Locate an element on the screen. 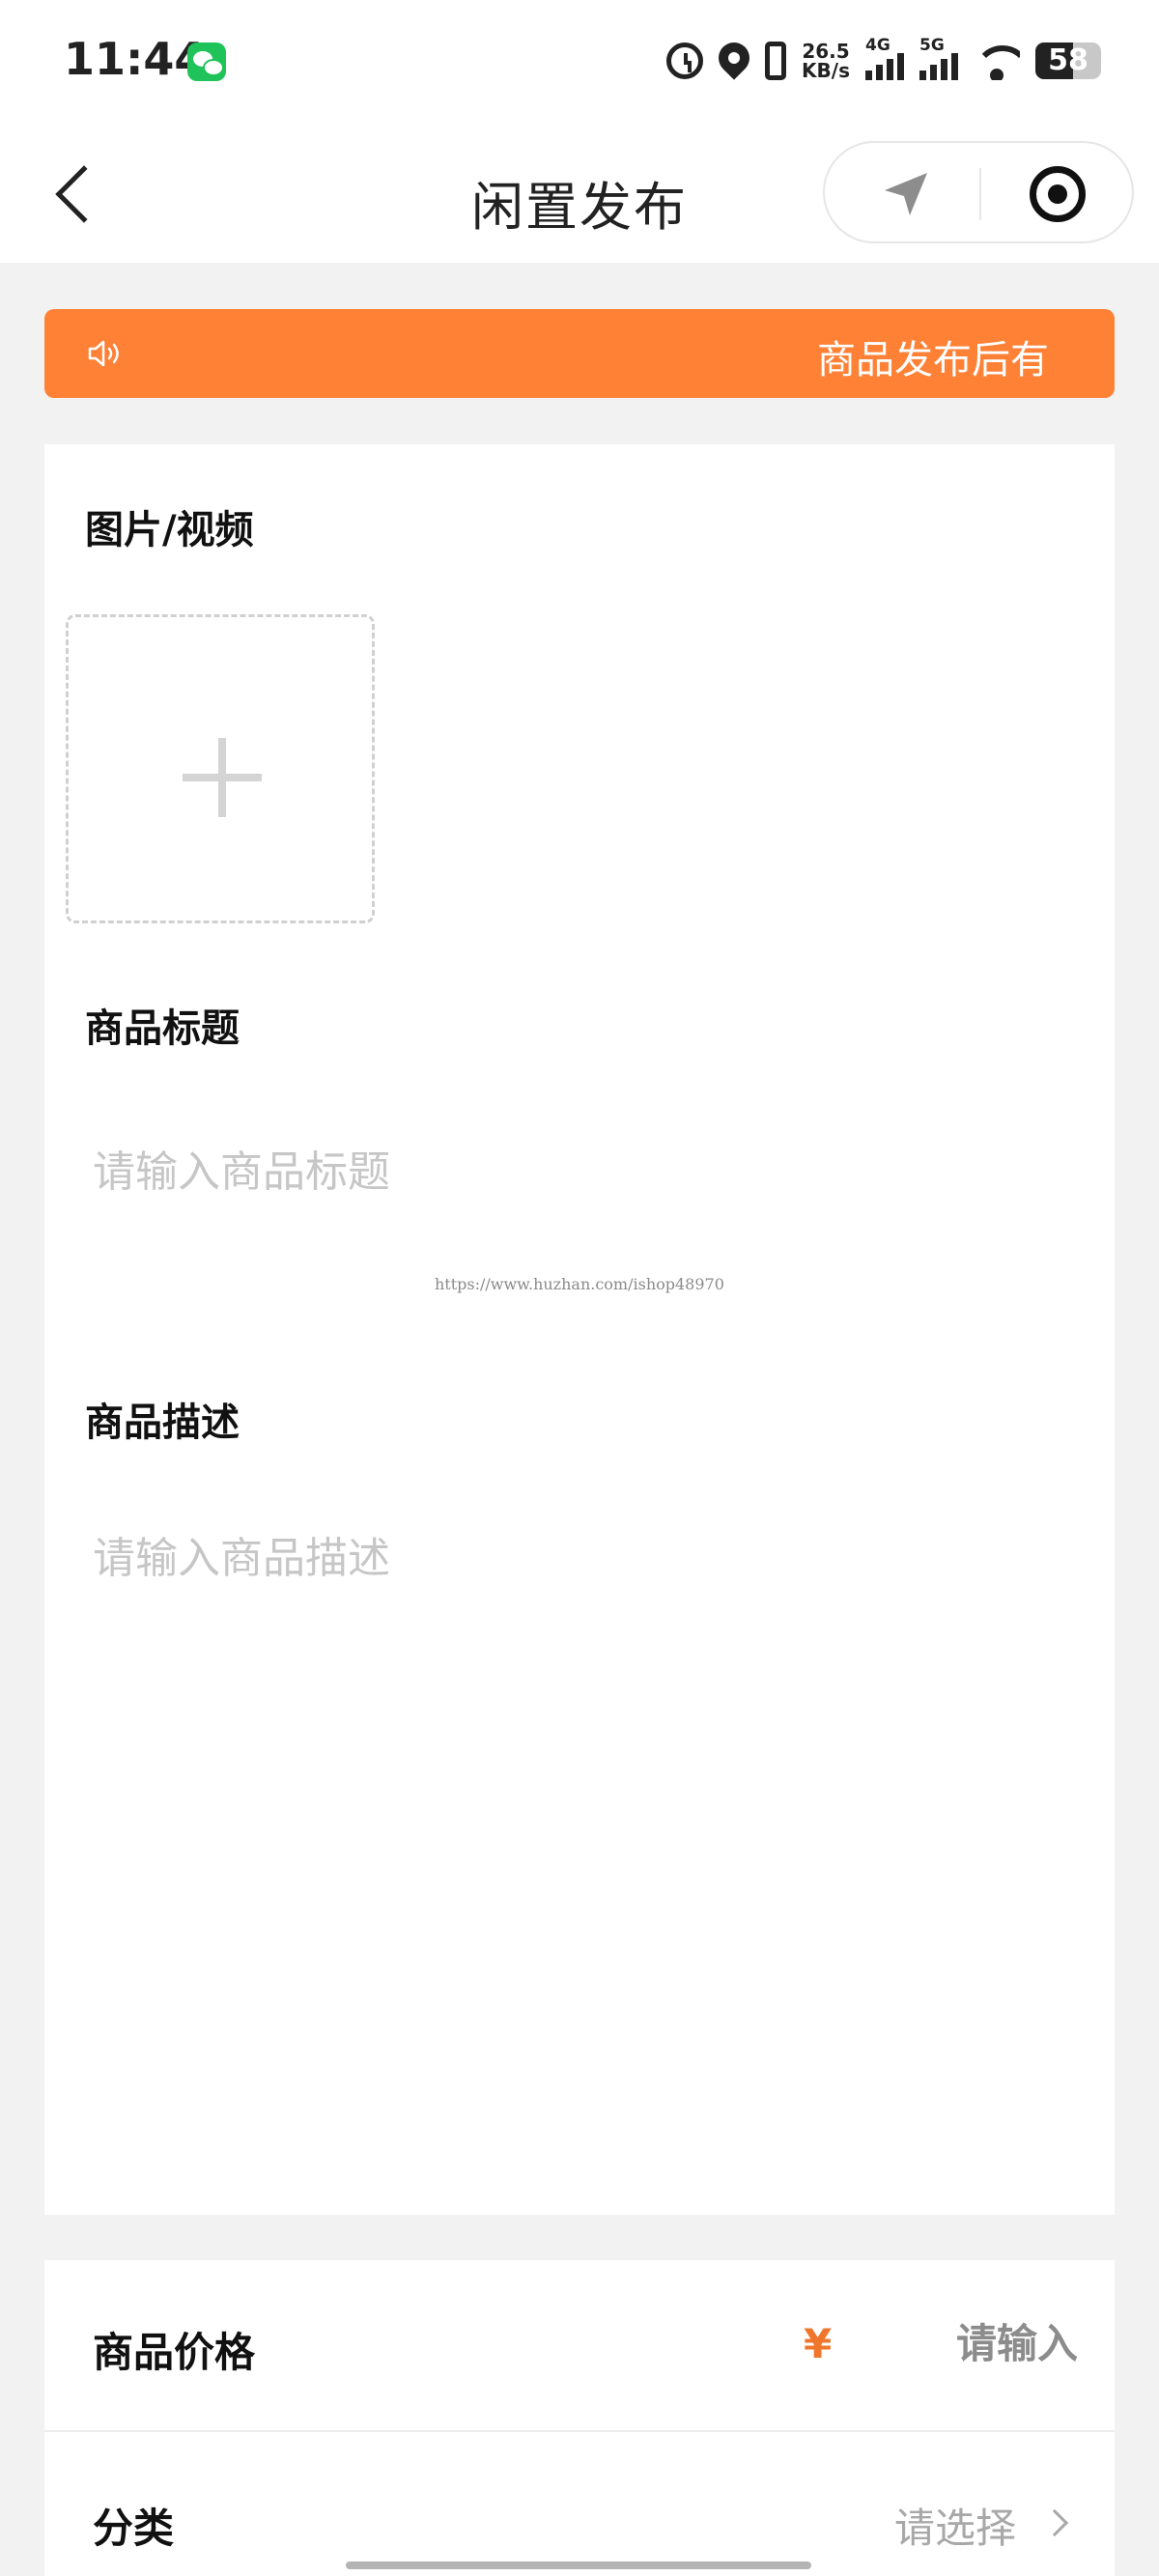 This screenshot has height=2576, width=1159. status-bar: 11:44 26.5 KB/s 4G 5G 58 is located at coordinates (579, 63).